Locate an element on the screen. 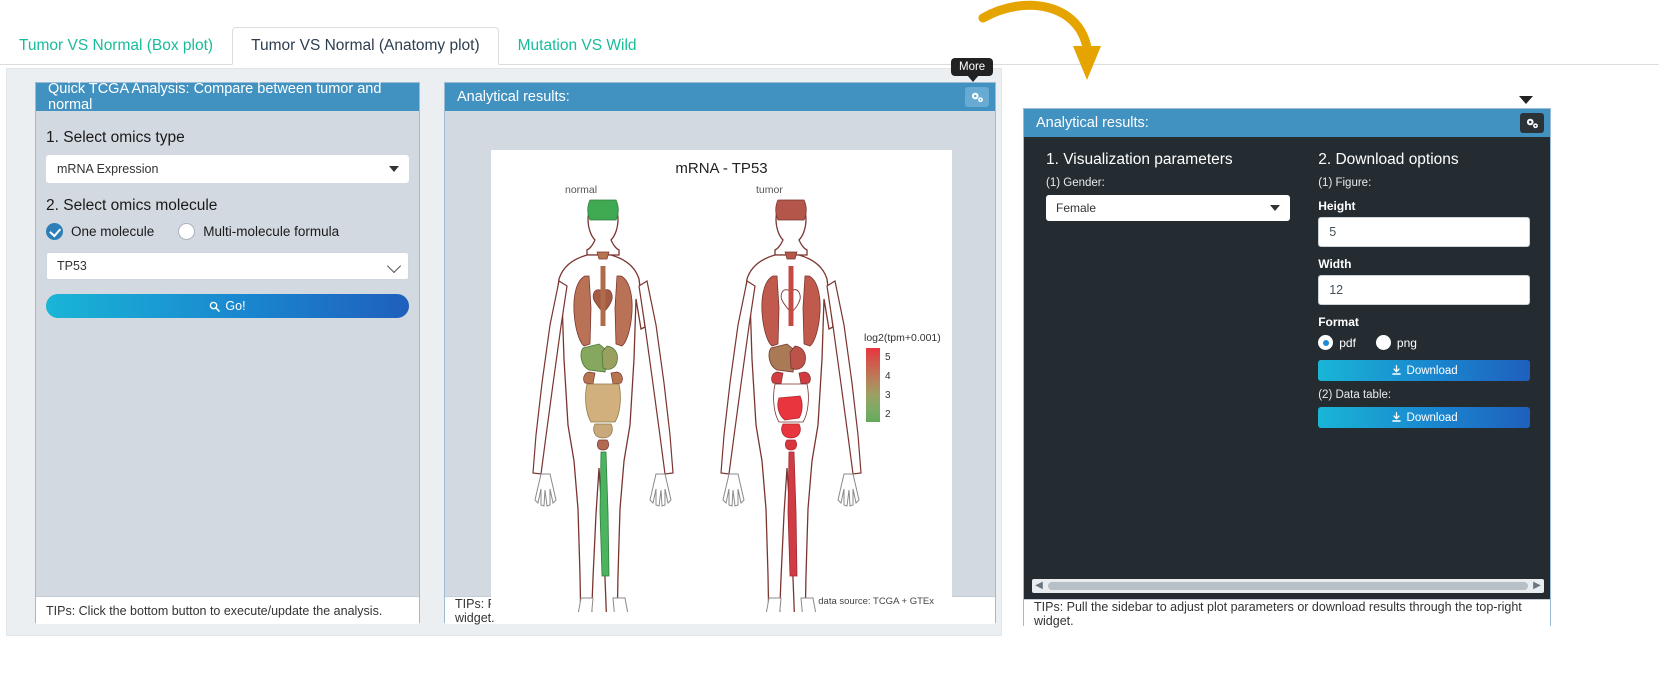  scrollbar-thumb is located at coordinates (1288, 586).